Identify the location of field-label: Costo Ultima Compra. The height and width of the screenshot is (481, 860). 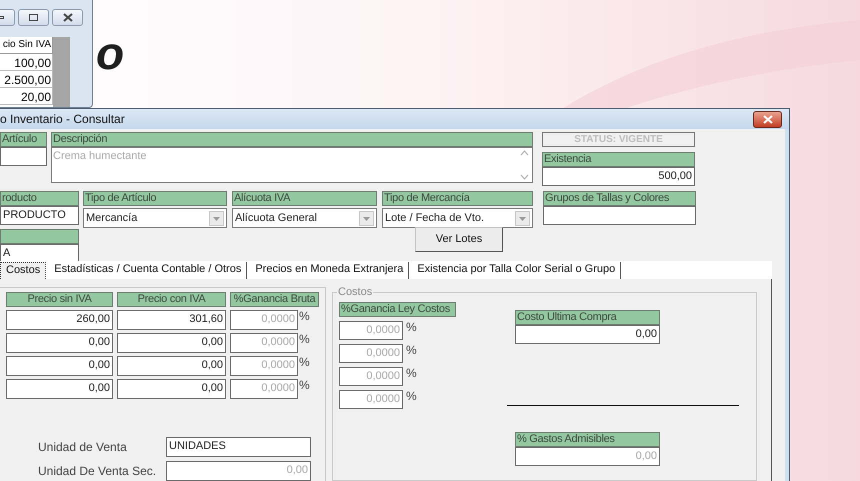
(587, 317).